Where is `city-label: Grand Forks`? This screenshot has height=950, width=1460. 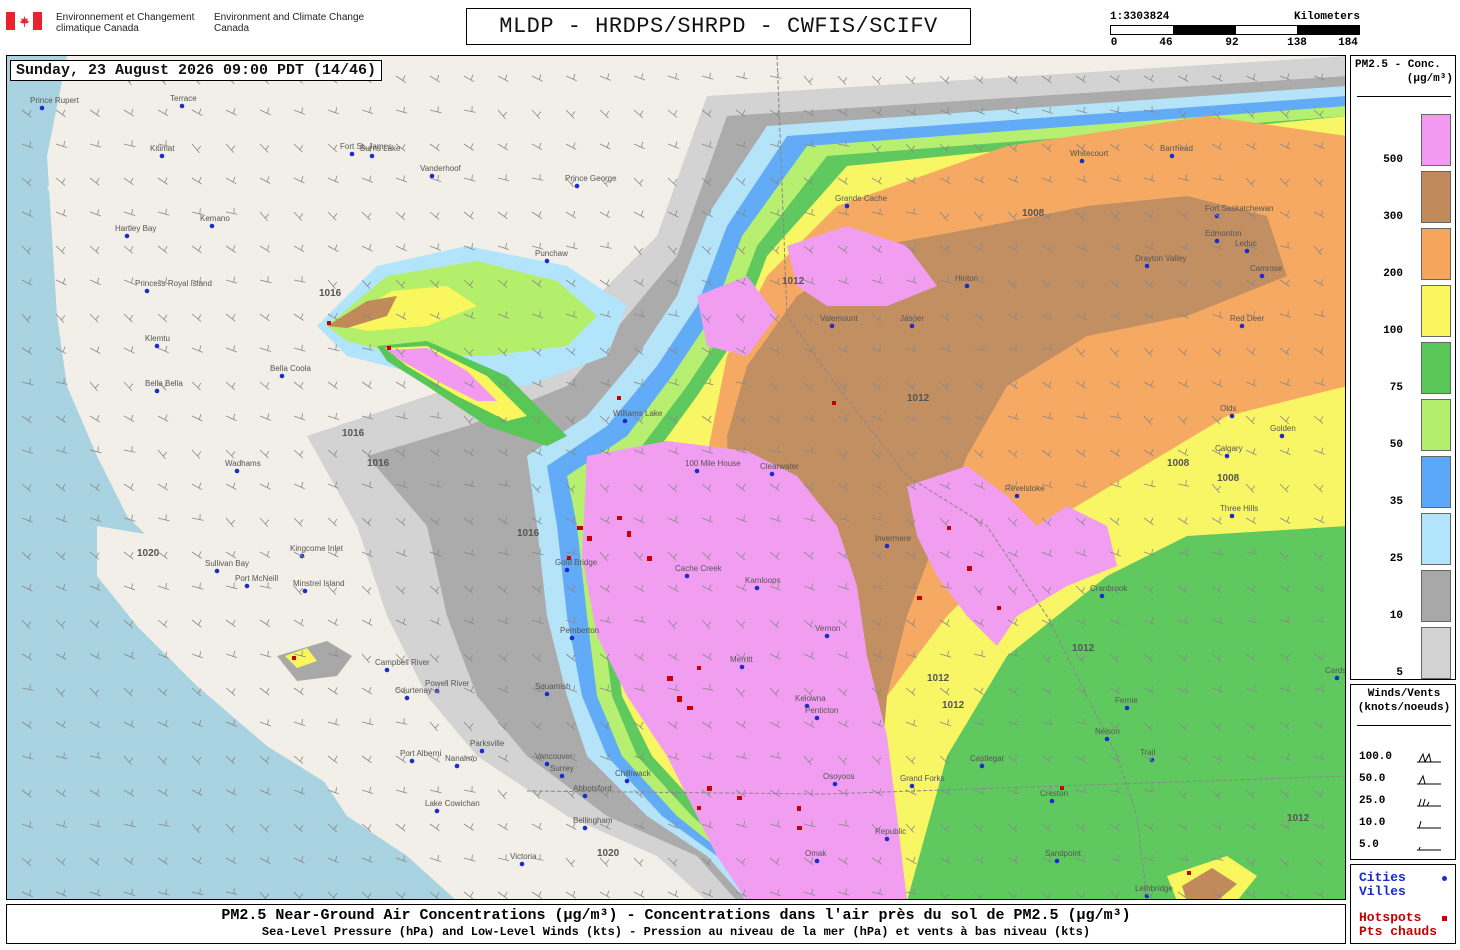
city-label: Grand Forks is located at coordinates (922, 778).